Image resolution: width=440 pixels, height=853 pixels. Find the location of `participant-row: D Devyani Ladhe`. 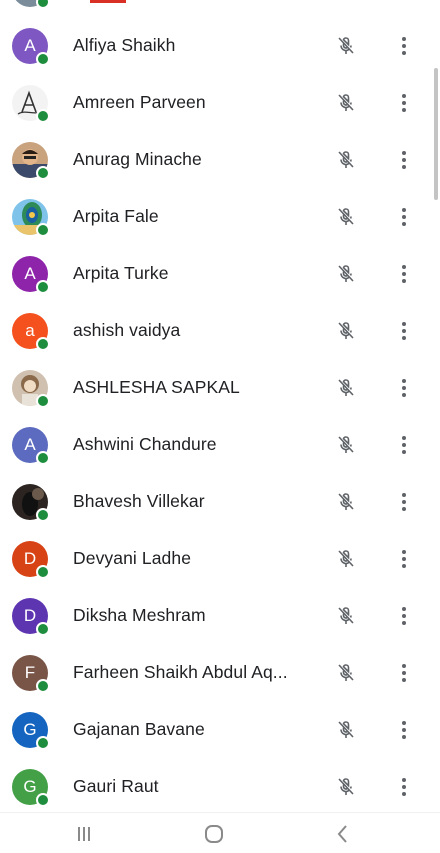

participant-row: D Devyani Ladhe is located at coordinates (220, 558).